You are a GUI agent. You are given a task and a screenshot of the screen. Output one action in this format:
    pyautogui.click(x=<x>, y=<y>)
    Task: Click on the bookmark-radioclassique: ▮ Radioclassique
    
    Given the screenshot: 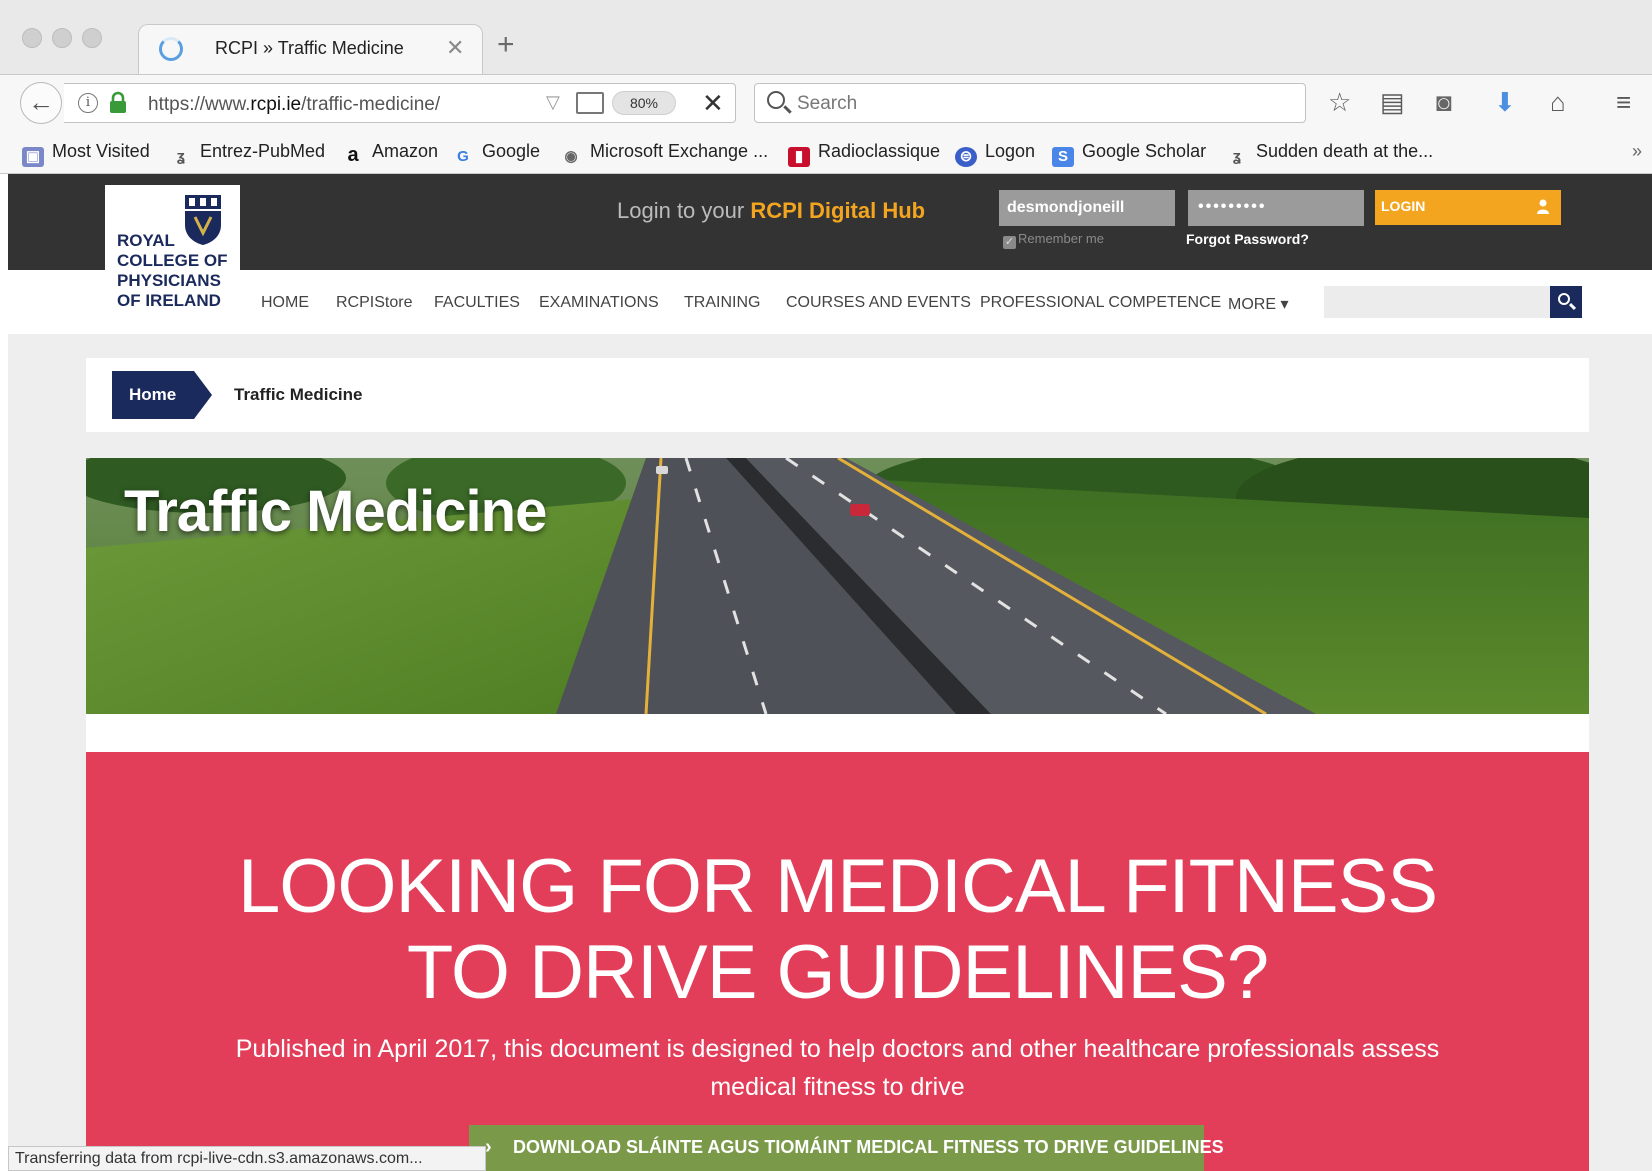 What is the action you would take?
    pyautogui.click(x=864, y=154)
    